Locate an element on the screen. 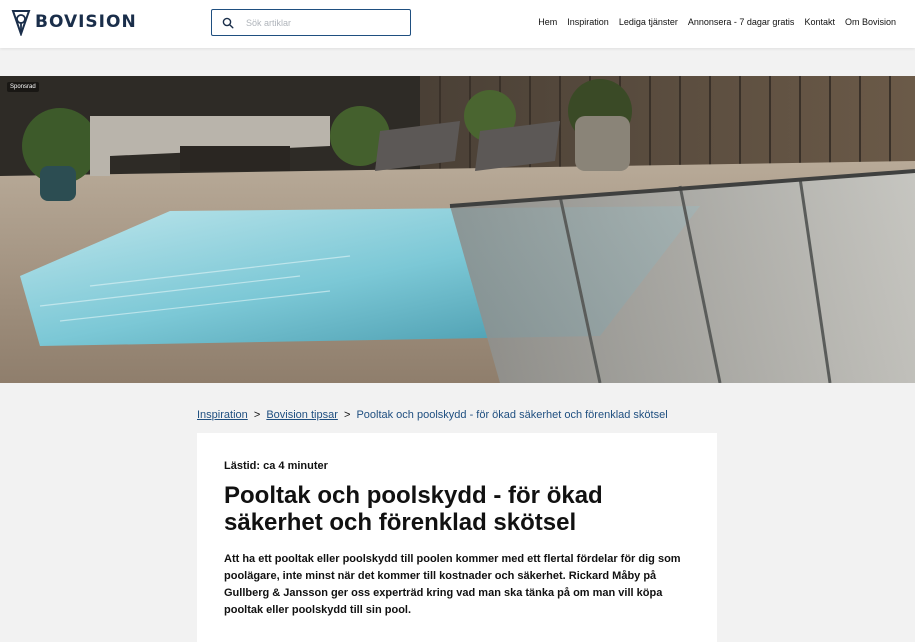  nav-item-annonsera: Annonsera - 7 dagar gratis is located at coordinates (741, 22).